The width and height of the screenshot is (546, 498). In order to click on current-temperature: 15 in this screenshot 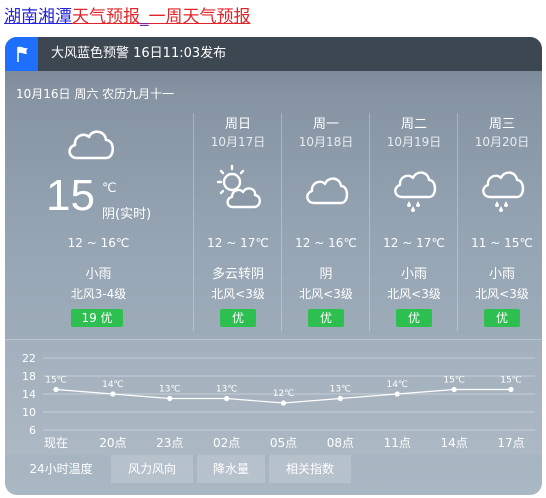, I will do `click(70, 195)`.